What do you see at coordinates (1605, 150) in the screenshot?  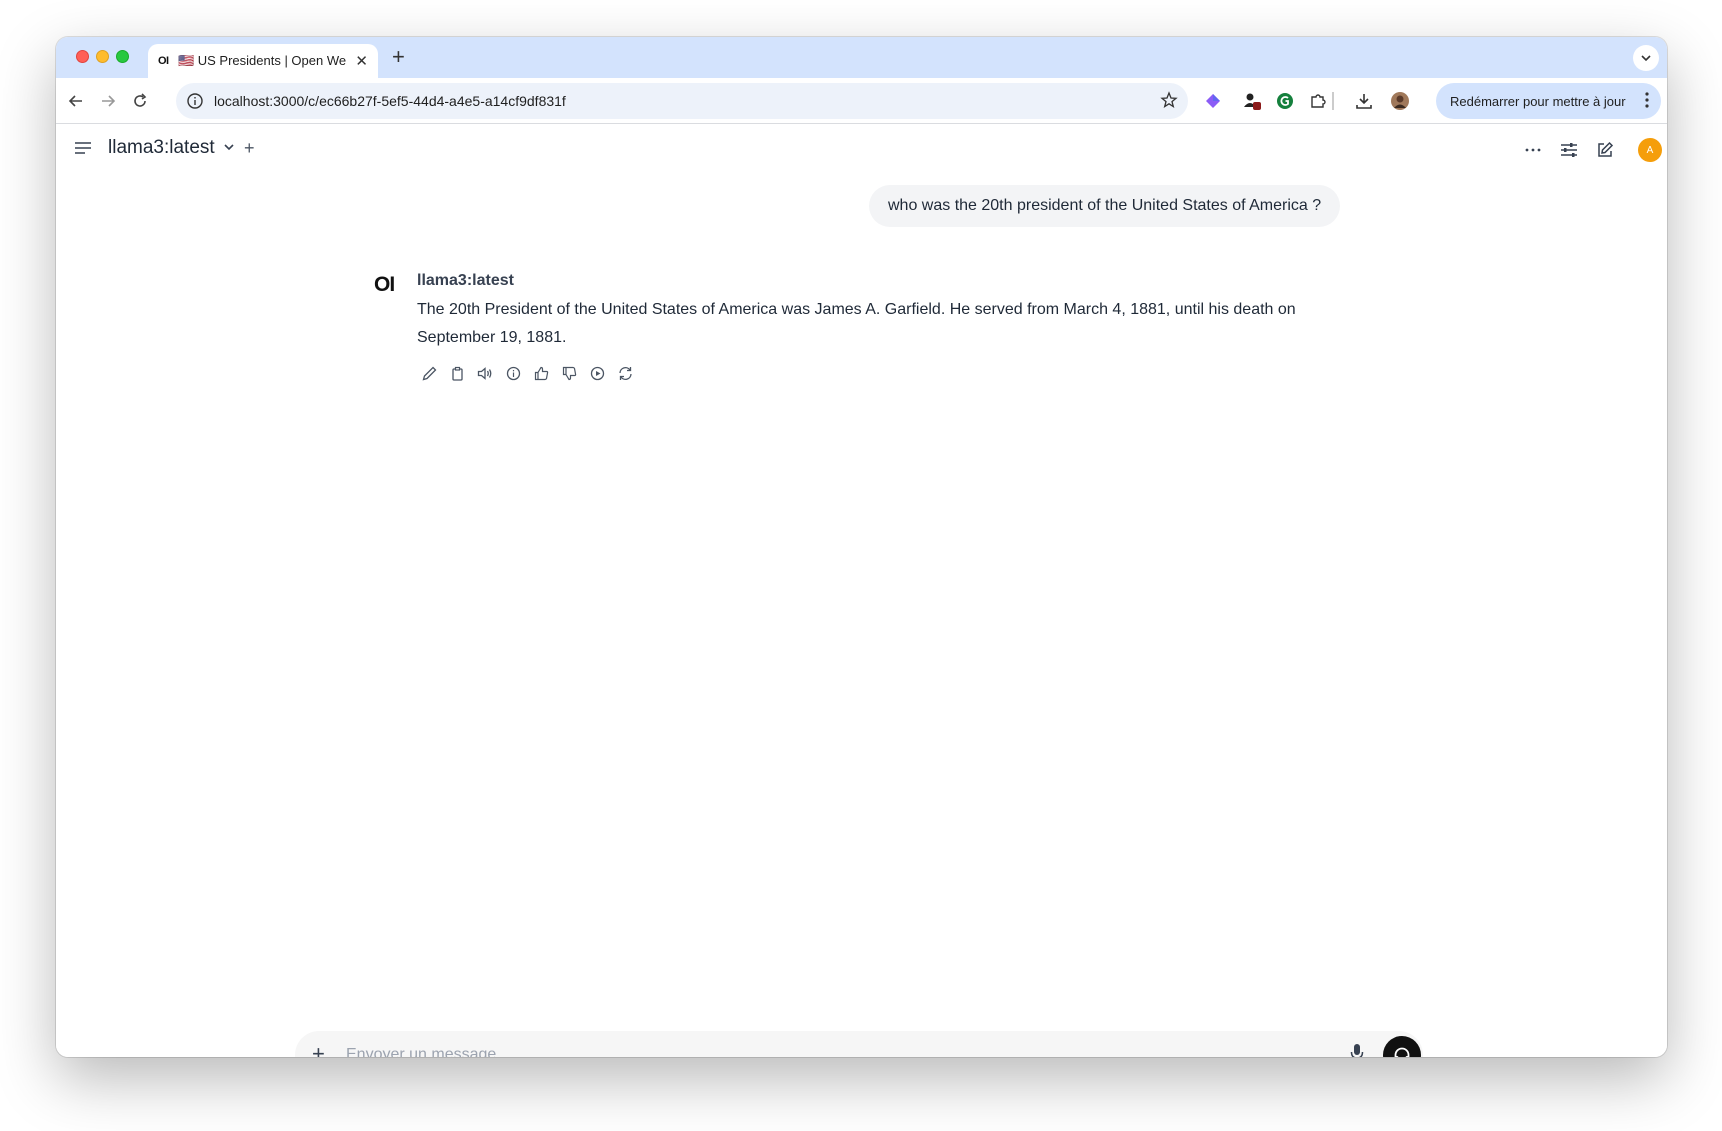 I see `new-chat-edit-icon` at bounding box center [1605, 150].